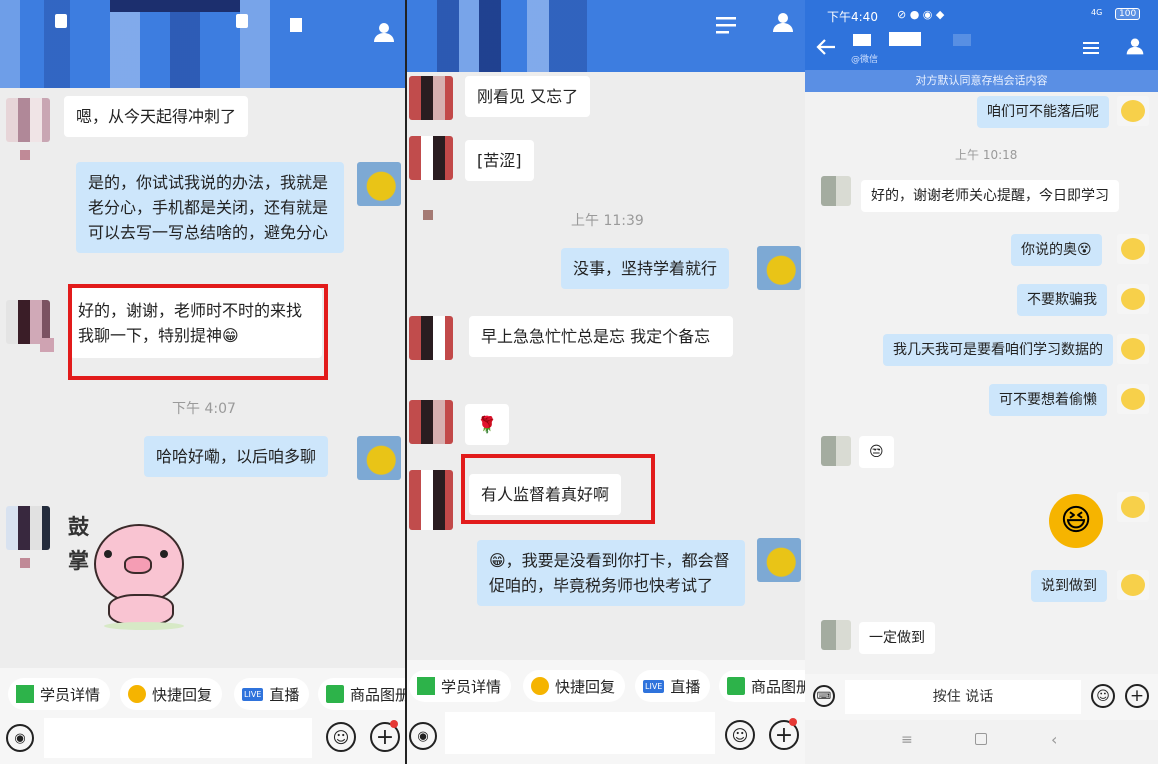 This screenshot has height=764, width=1158. I want to click on nav-back-icon: ‹, so click(1054, 739).